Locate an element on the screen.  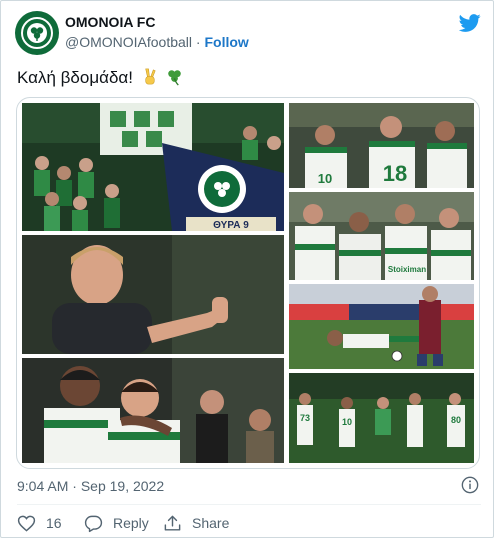
like-button: 16 is located at coordinates (39, 523).